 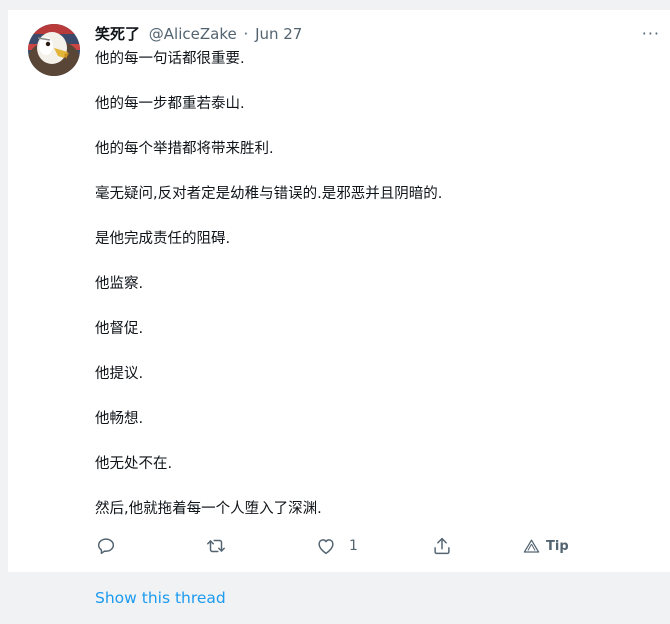 I want to click on tip-label: Tip, so click(x=557, y=546).